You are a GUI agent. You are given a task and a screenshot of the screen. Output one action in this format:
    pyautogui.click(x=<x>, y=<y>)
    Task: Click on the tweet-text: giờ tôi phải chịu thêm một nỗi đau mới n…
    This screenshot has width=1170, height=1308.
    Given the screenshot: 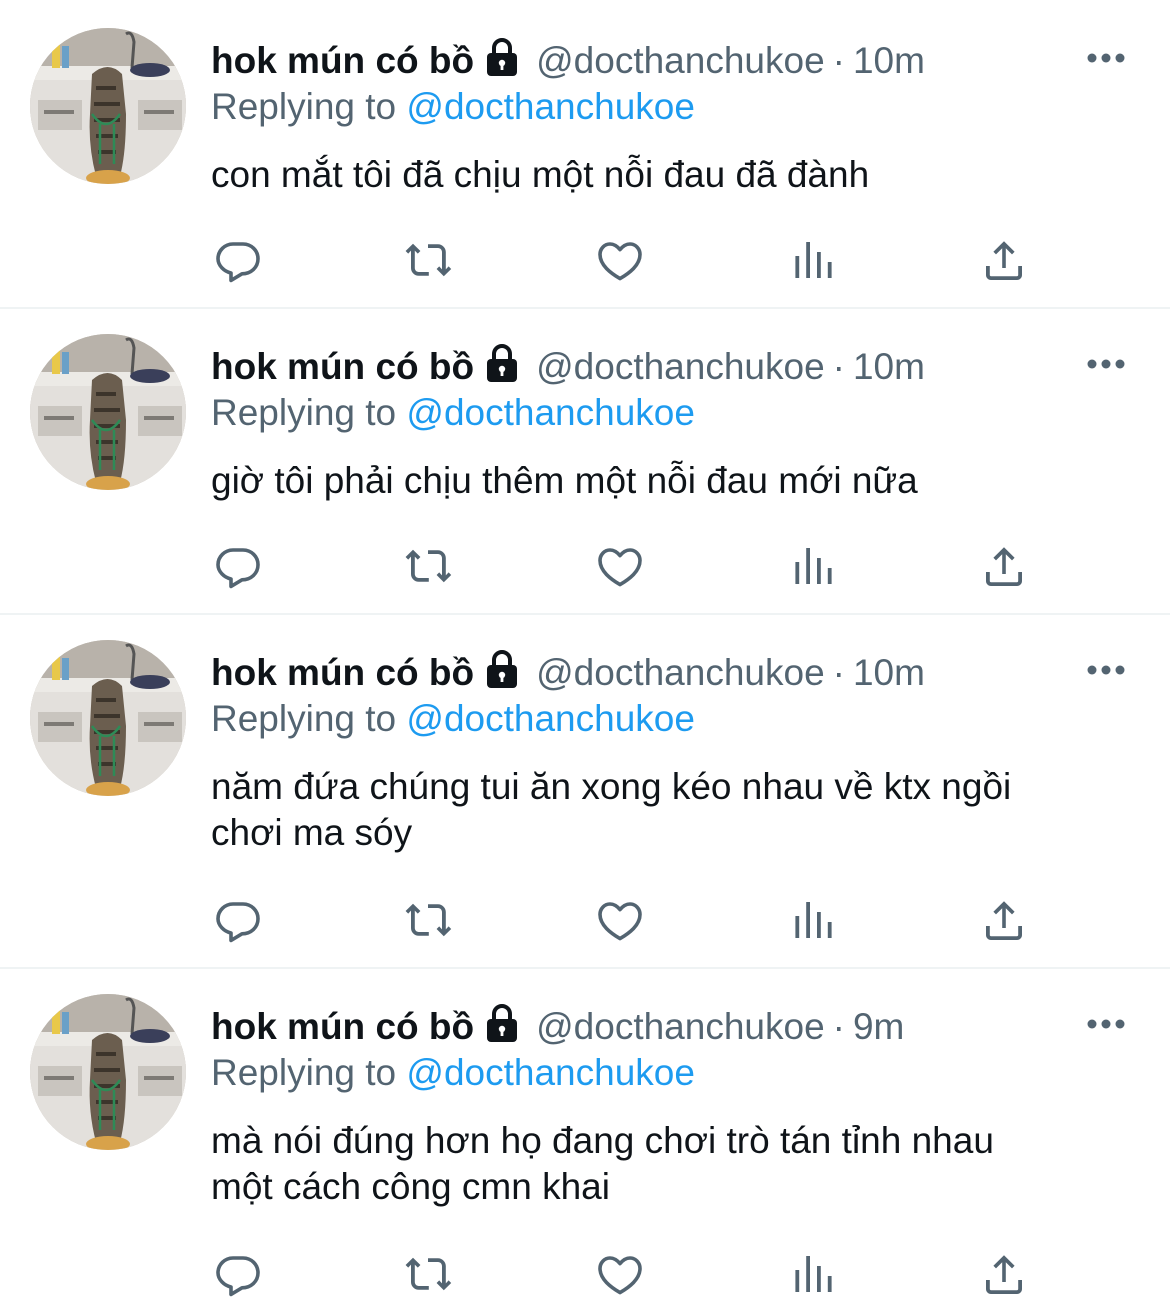 What is the action you would take?
    pyautogui.click(x=671, y=481)
    